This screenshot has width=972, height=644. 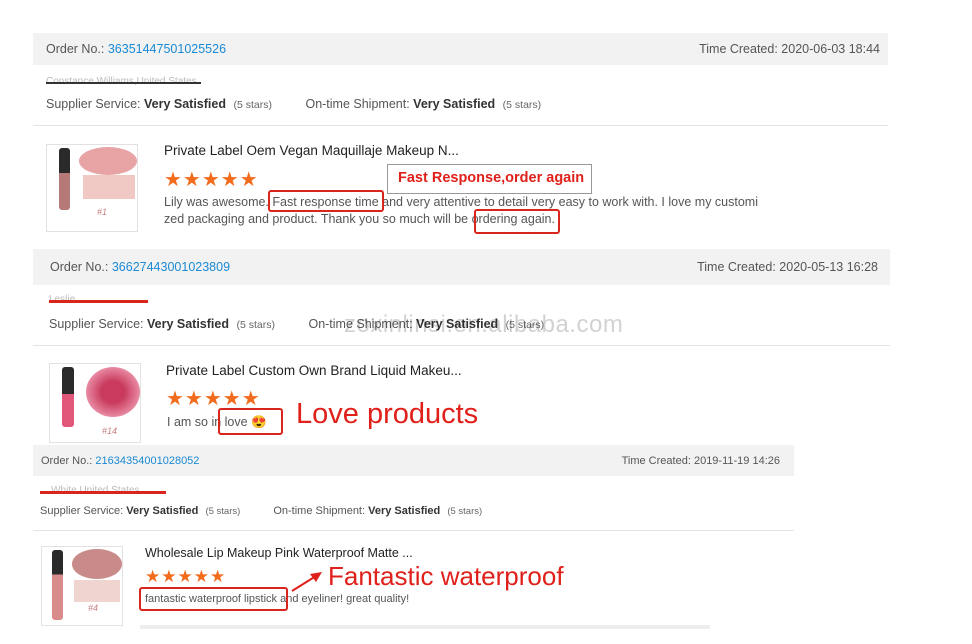 I want to click on product-thumbnail: #4, so click(x=82, y=586).